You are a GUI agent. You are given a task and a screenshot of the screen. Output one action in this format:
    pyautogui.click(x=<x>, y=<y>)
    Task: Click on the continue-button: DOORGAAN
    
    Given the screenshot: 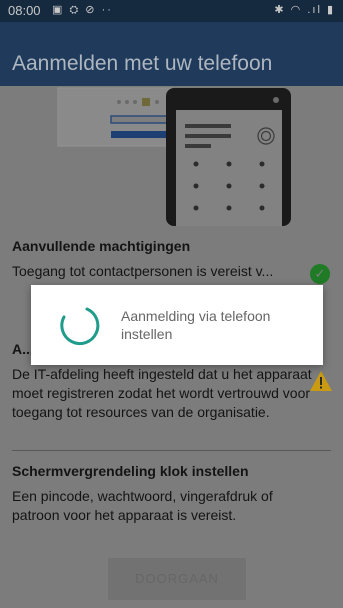 What is the action you would take?
    pyautogui.click(x=177, y=579)
    